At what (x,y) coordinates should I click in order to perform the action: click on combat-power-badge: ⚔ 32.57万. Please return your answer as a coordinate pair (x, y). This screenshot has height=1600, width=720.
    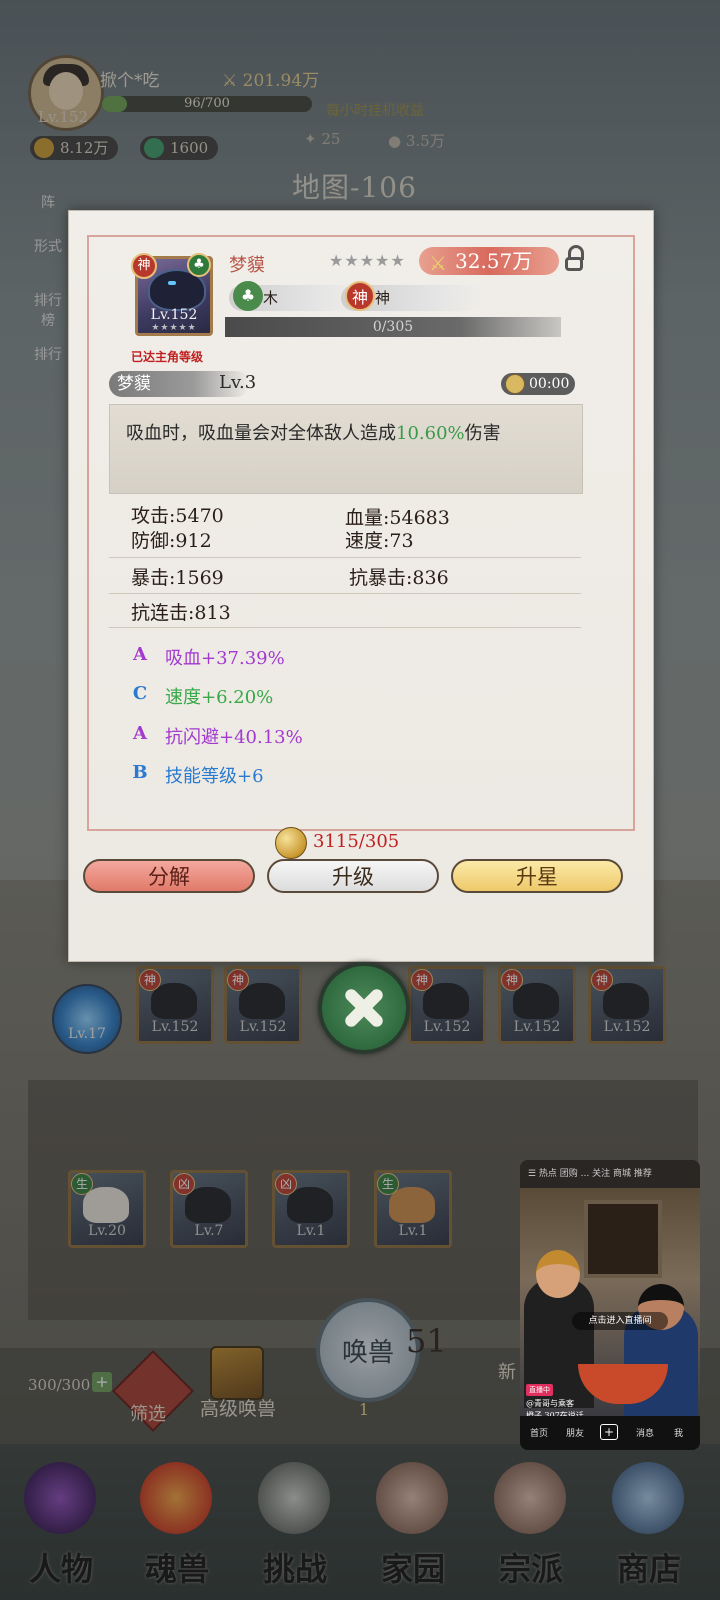
    Looking at the image, I should click on (489, 261).